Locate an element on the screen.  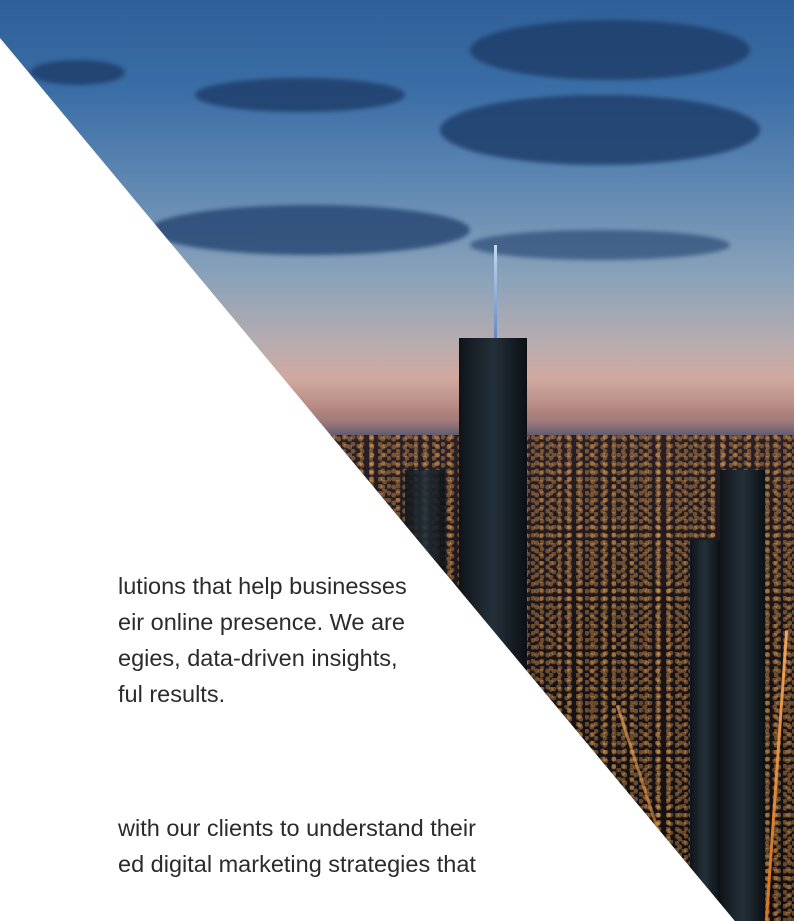
text-line: egies, data-driven insights, is located at coordinates (258, 658).